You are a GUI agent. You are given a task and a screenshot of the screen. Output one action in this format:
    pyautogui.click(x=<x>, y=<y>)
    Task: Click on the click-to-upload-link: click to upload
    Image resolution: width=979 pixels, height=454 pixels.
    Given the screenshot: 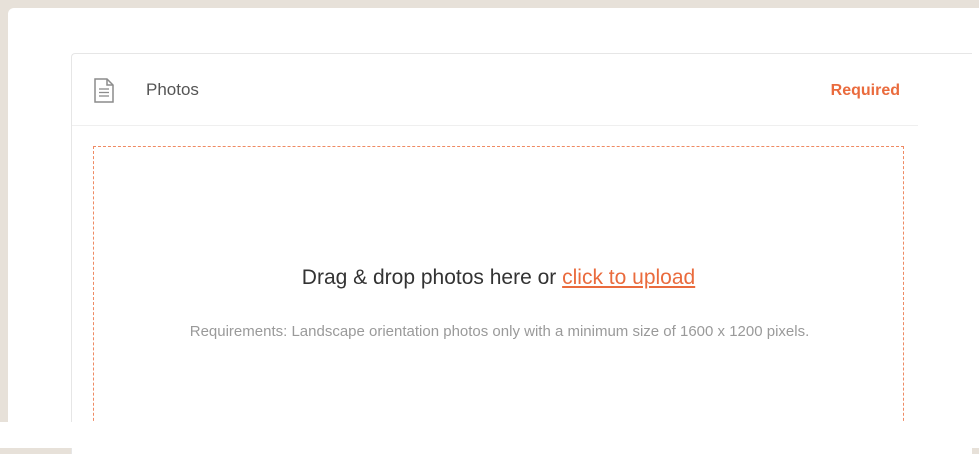 What is the action you would take?
    pyautogui.click(x=628, y=277)
    